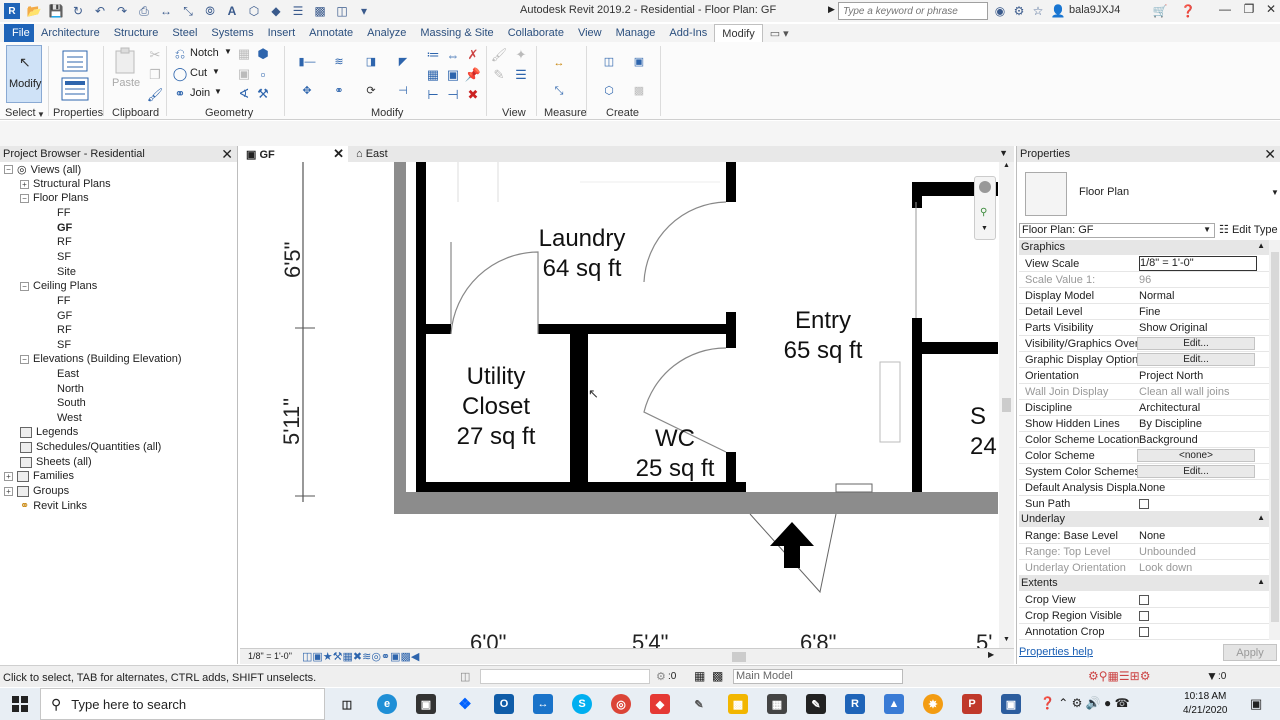 Image resolution: width=1280 pixels, height=720 pixels. I want to click on skype-icon: S, so click(582, 704).